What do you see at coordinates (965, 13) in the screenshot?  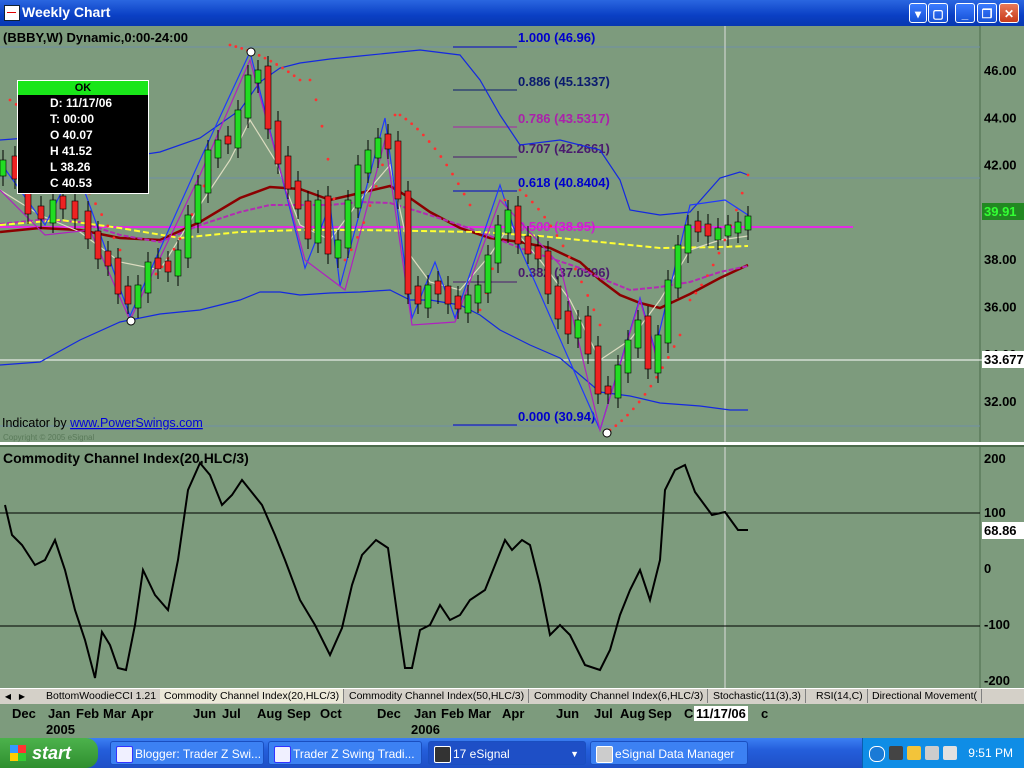 I see `minimize-icon: _` at bounding box center [965, 13].